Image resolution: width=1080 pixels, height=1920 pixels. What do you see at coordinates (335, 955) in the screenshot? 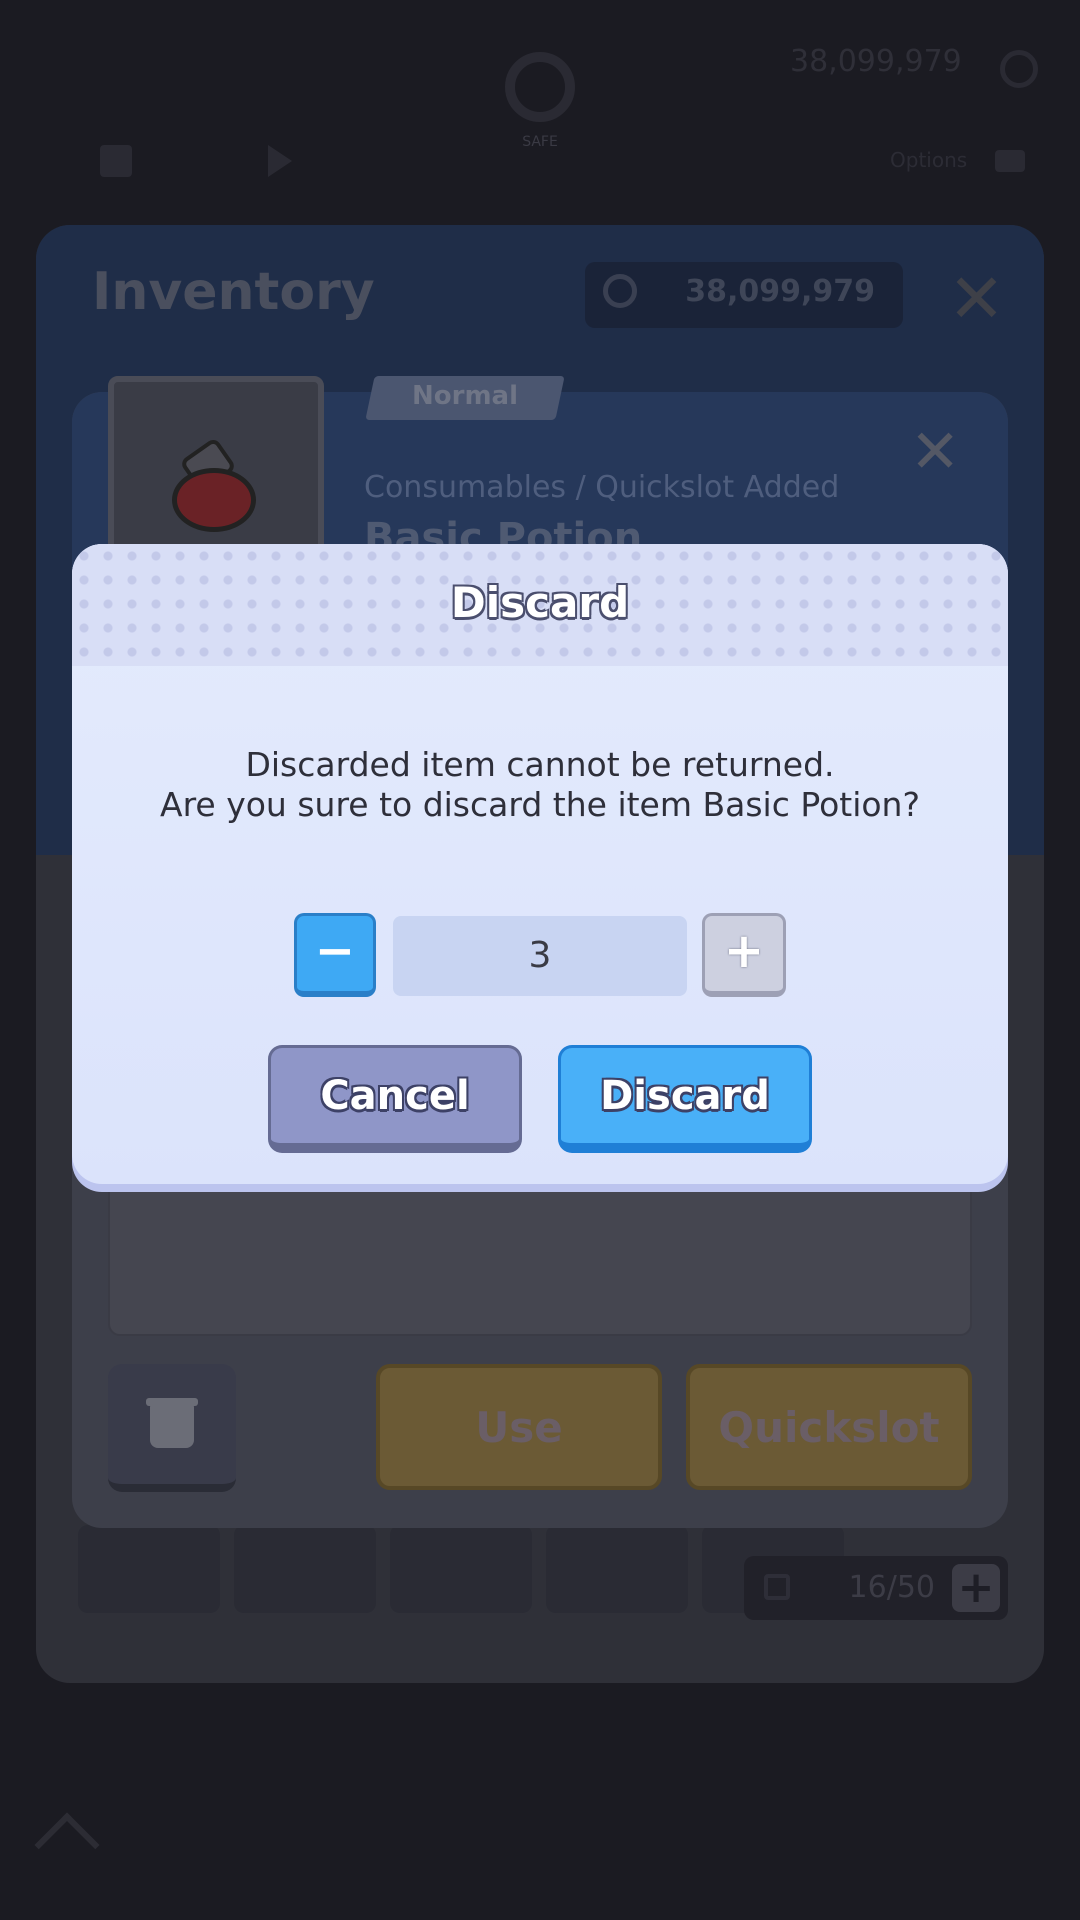
I see `decrease-quantity-button: −` at bounding box center [335, 955].